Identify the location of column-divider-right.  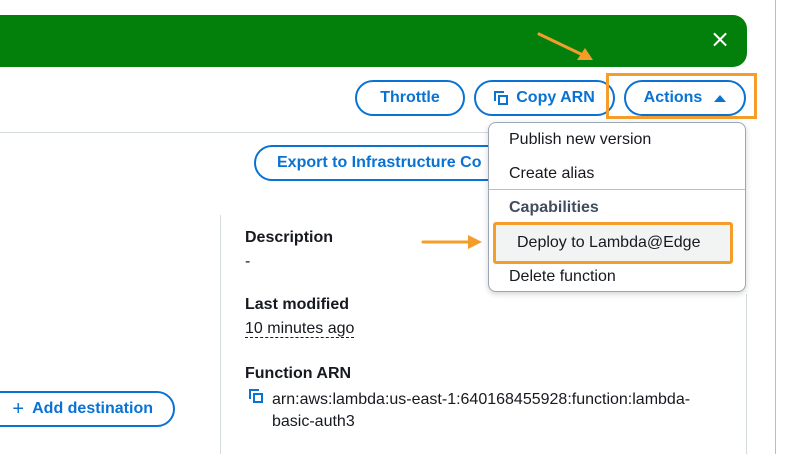
(746, 374).